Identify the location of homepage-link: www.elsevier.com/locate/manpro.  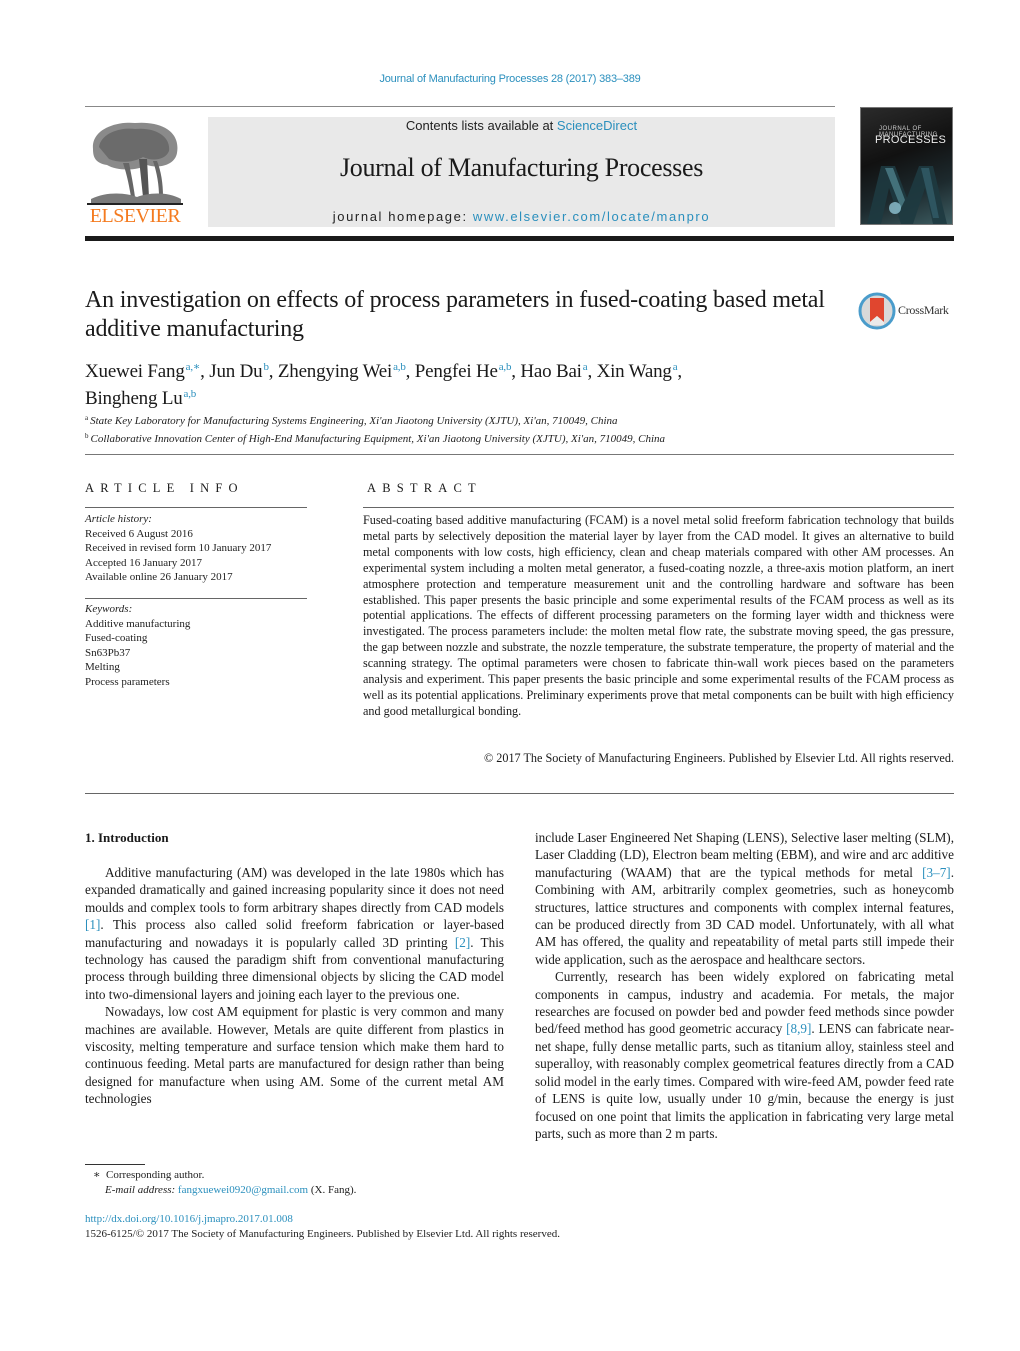
(591, 216).